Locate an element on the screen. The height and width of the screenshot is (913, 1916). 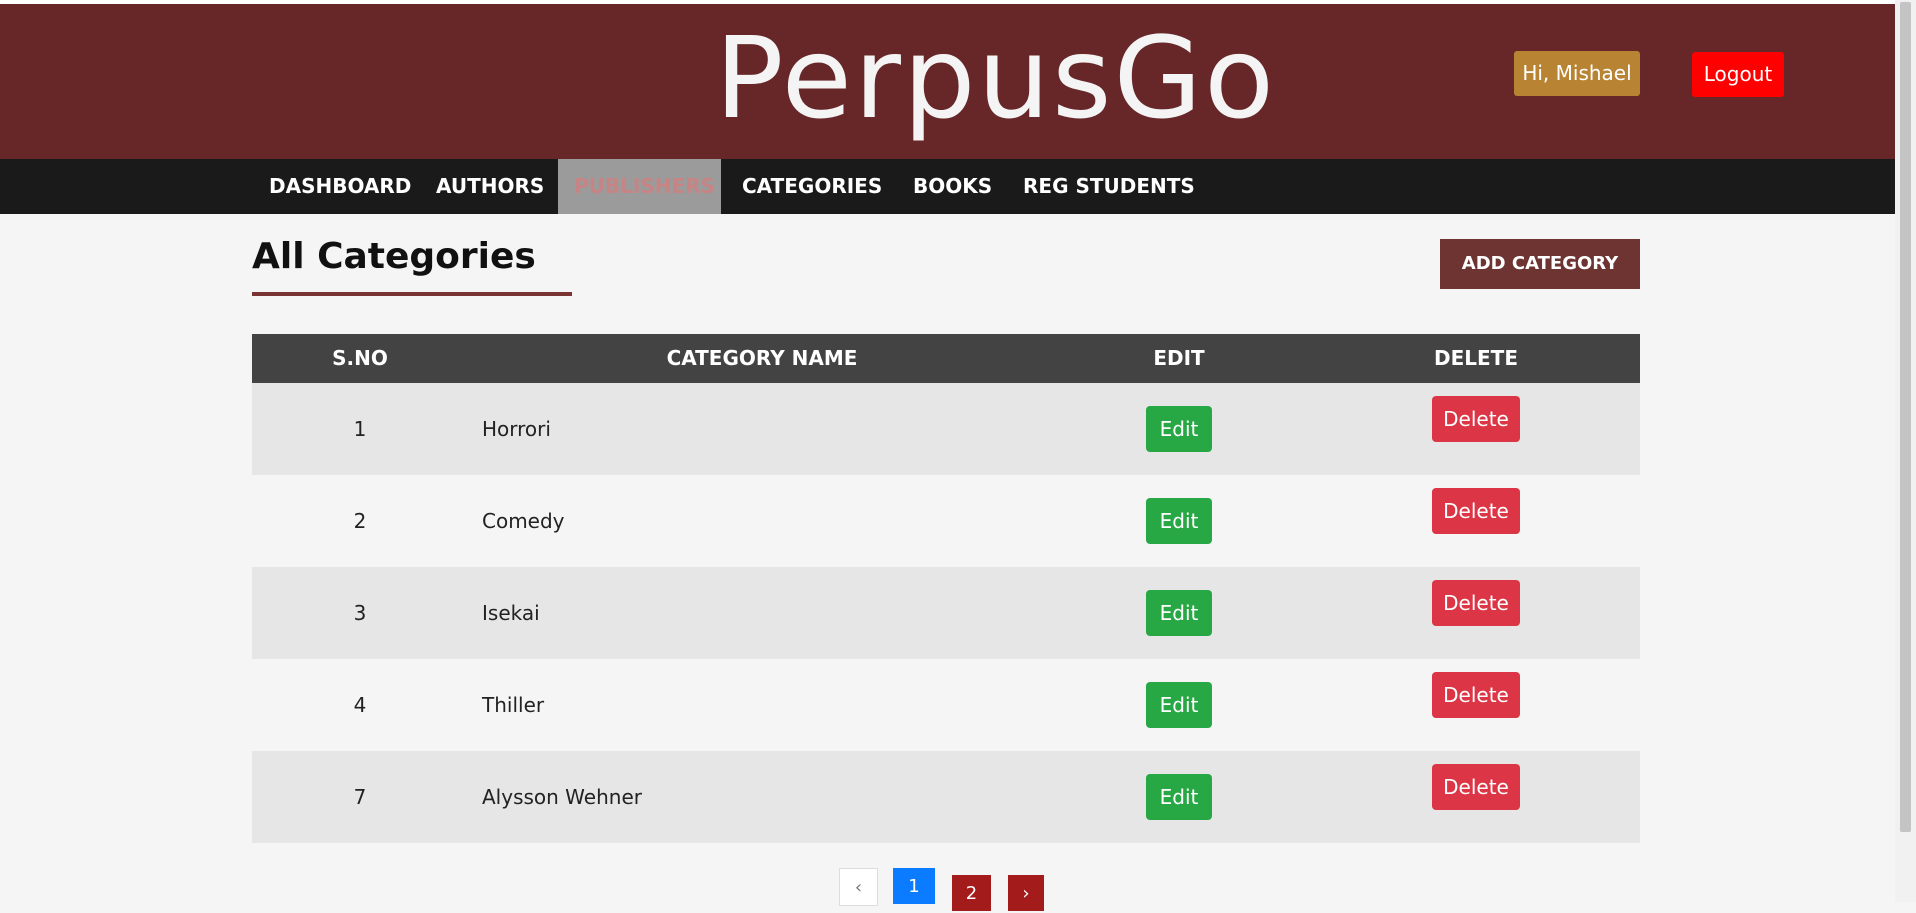
page-2-button: 2 is located at coordinates (971, 893).